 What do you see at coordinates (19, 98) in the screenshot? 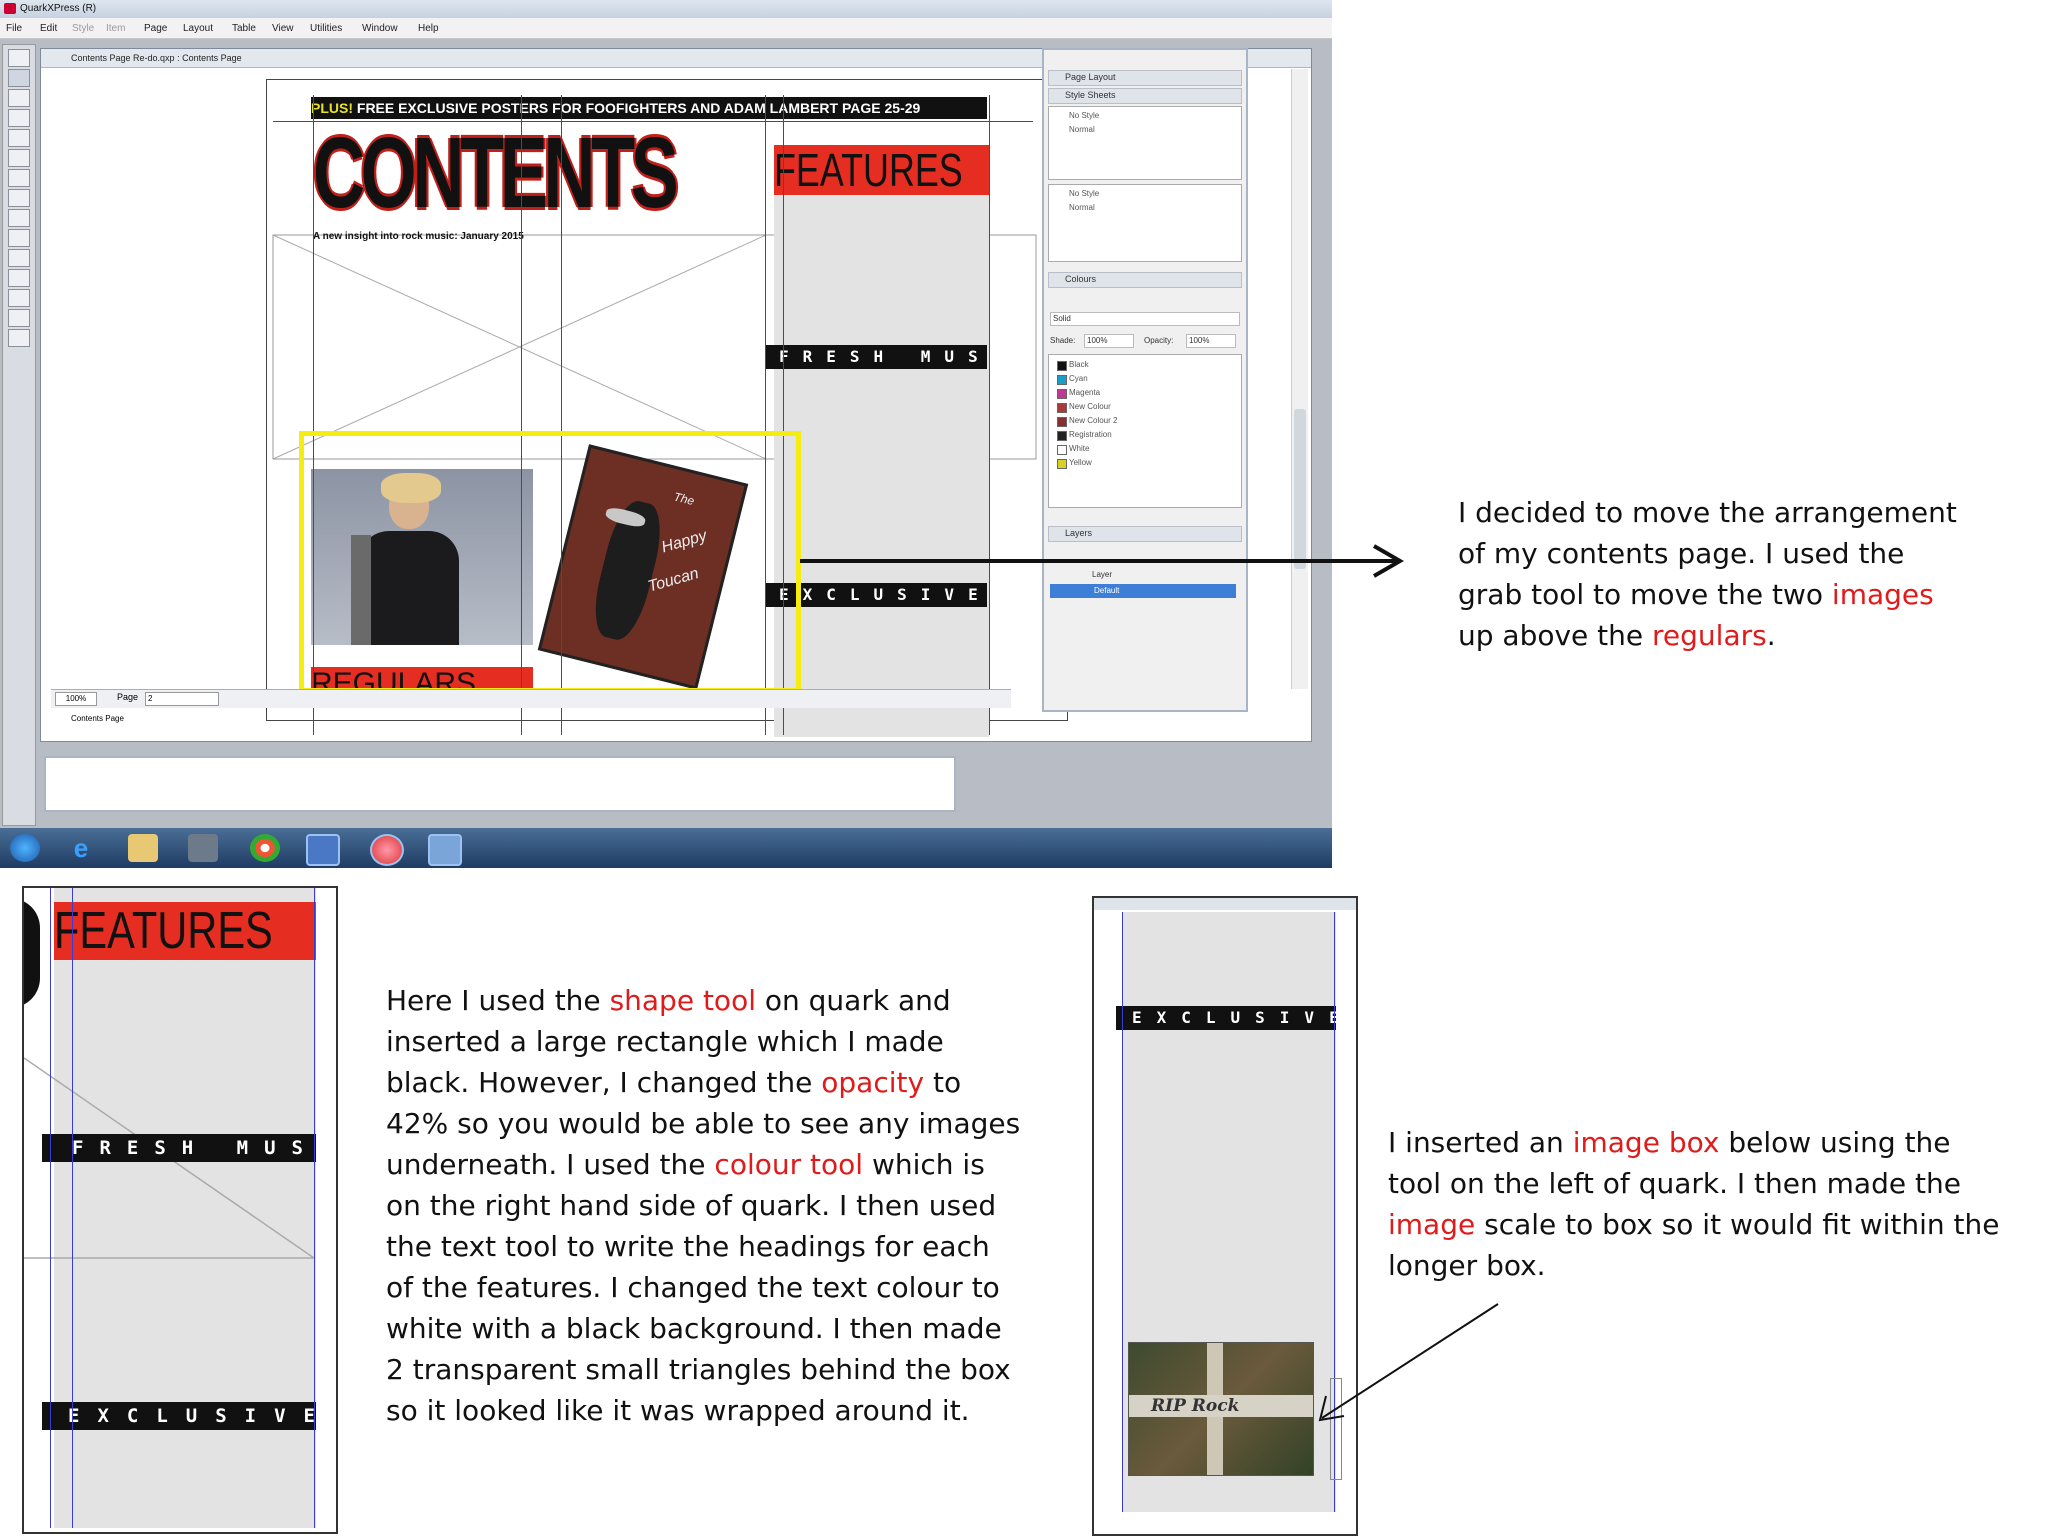
I see `content-tool-icon` at bounding box center [19, 98].